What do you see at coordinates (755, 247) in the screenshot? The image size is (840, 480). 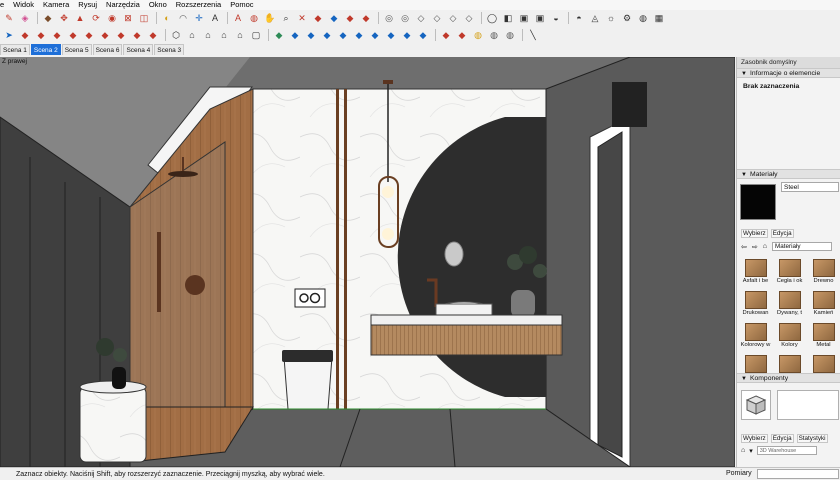 I see `forward-arrow-icon: ⇨` at bounding box center [755, 247].